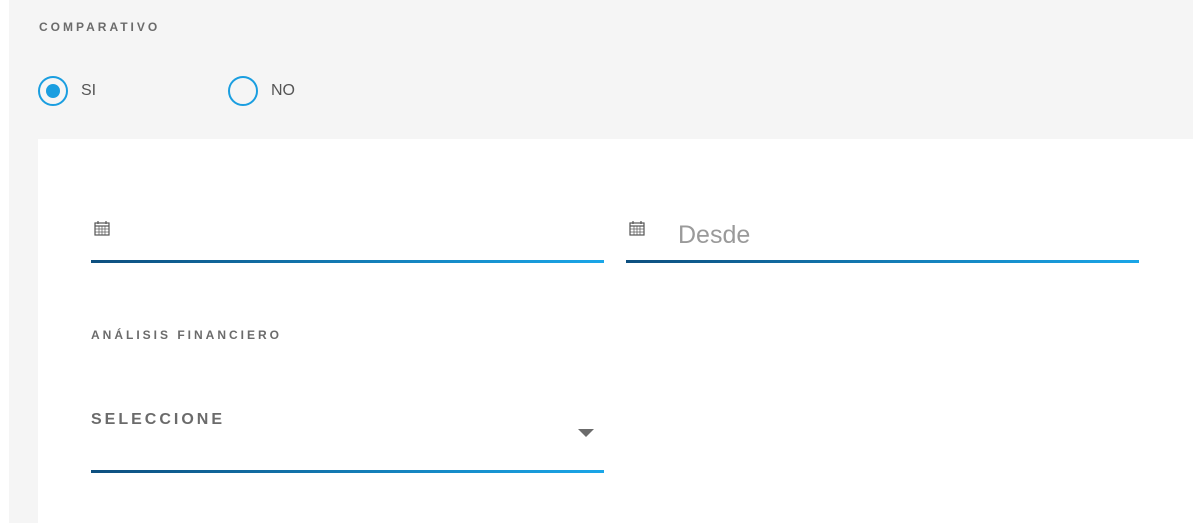 The image size is (1193, 523). What do you see at coordinates (882, 240) in the screenshot?
I see `date-field-desde: Desde` at bounding box center [882, 240].